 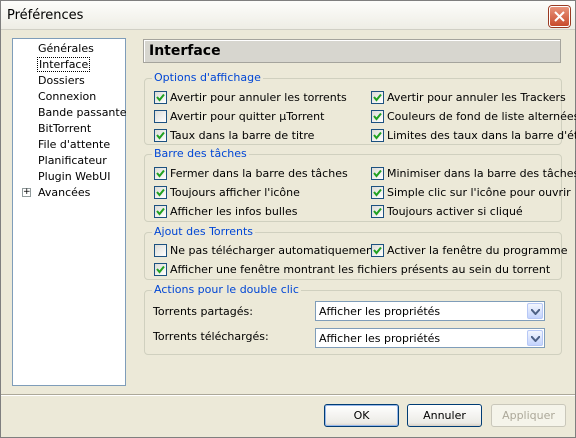 I want to click on close-icon, so click(x=559, y=16).